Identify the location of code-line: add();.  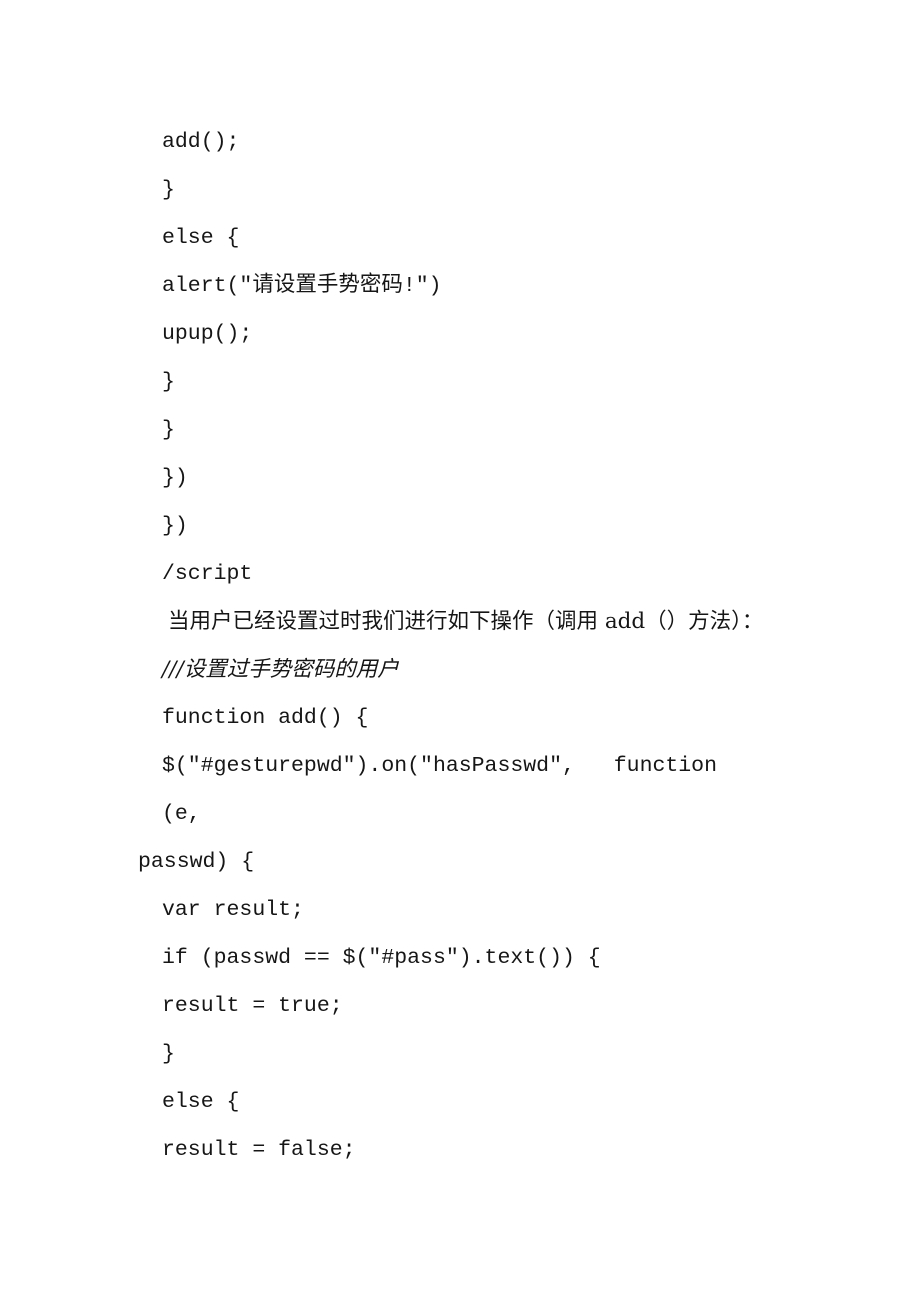
(201, 142).